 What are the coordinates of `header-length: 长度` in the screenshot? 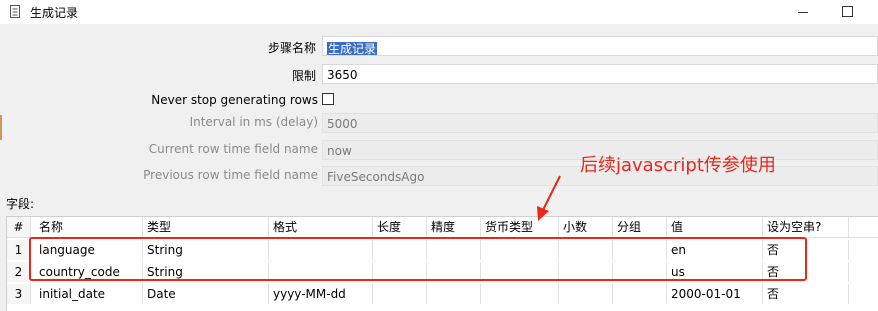 It's located at (400, 227).